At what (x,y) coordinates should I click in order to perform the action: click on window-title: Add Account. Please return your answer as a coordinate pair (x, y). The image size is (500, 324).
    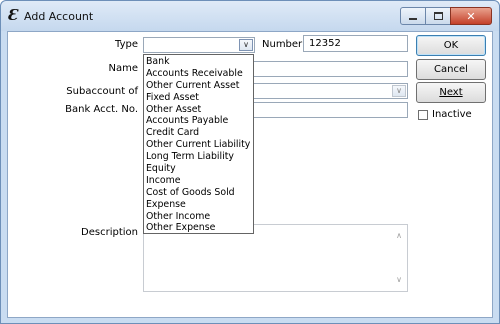
    Looking at the image, I should click on (59, 16).